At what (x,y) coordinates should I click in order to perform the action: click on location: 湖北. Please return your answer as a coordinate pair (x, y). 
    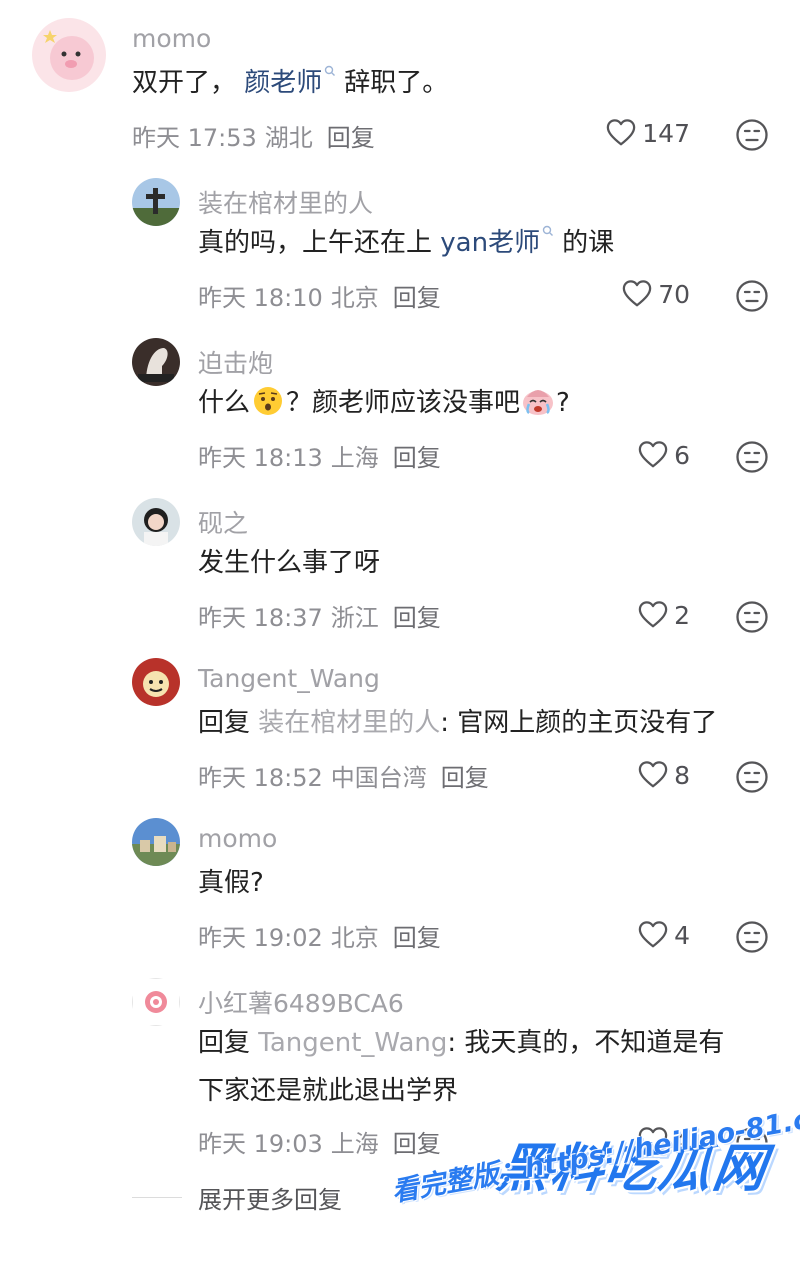
    Looking at the image, I should click on (288, 138).